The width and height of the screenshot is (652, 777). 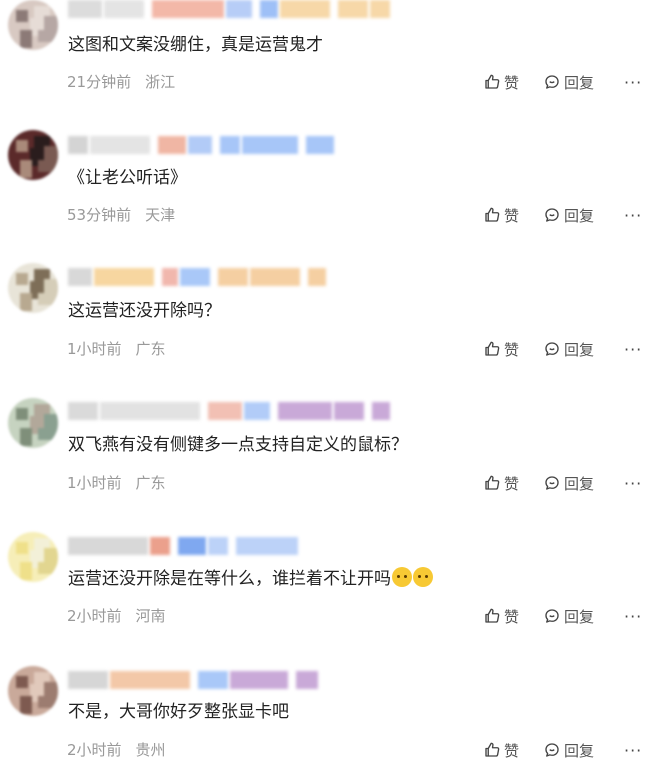 What do you see at coordinates (229, 579) in the screenshot?
I see `comment-text-span: 运营还没开除是在等什么，谁拦着不让开吗` at bounding box center [229, 579].